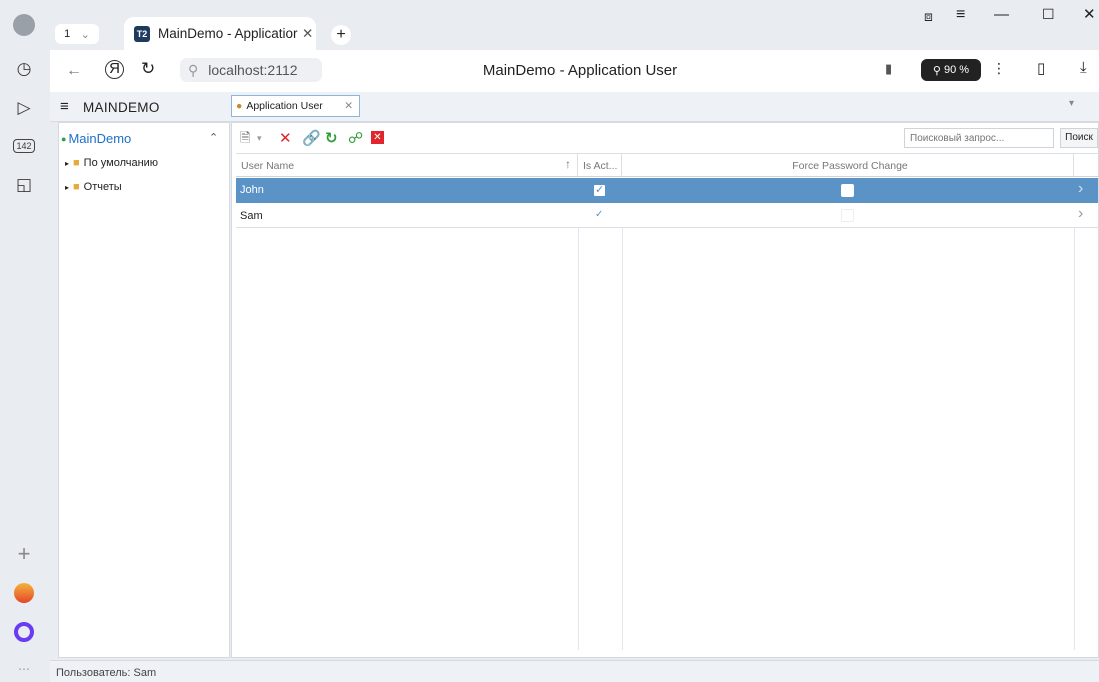 Image resolution: width=1099 pixels, height=682 pixels. Describe the element at coordinates (284, 106) in the screenshot. I see `doc-tab-label: Application User` at that location.